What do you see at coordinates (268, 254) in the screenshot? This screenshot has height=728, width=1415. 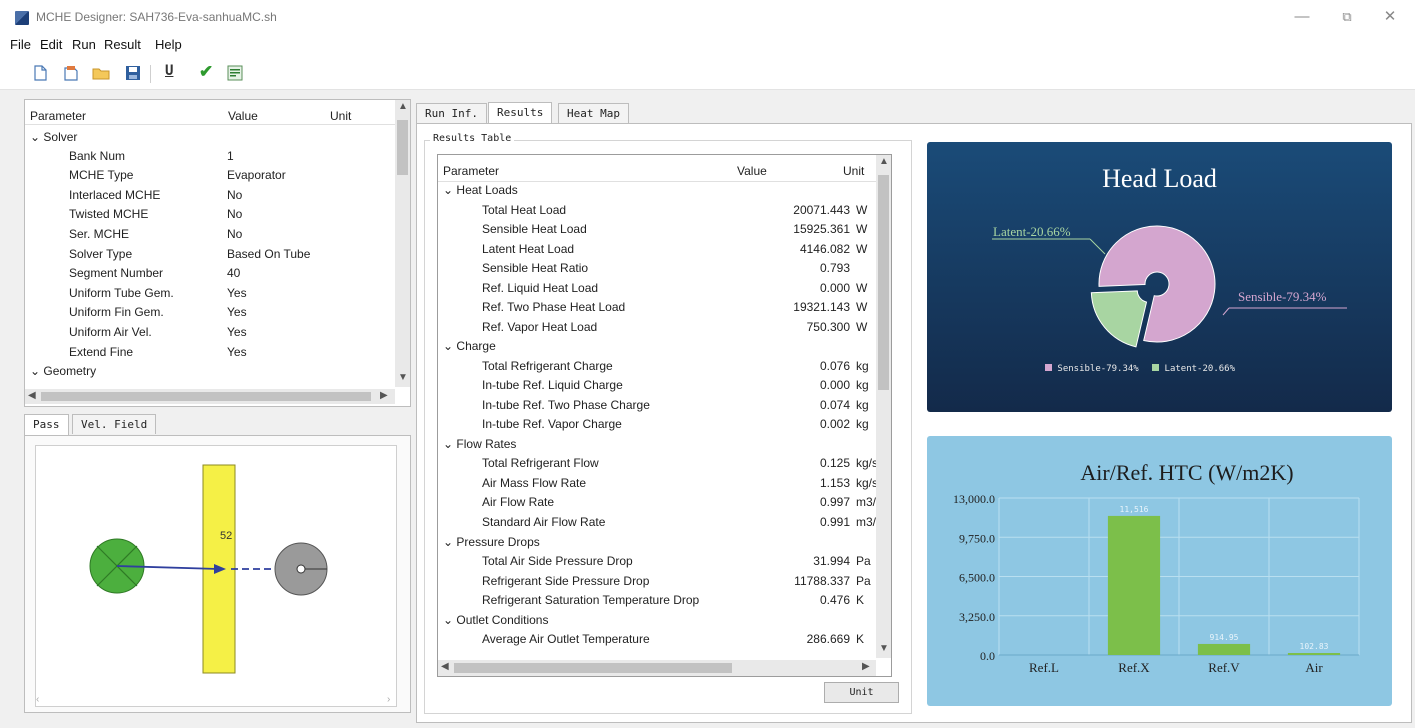 I see `param-value: Based On Tube` at bounding box center [268, 254].